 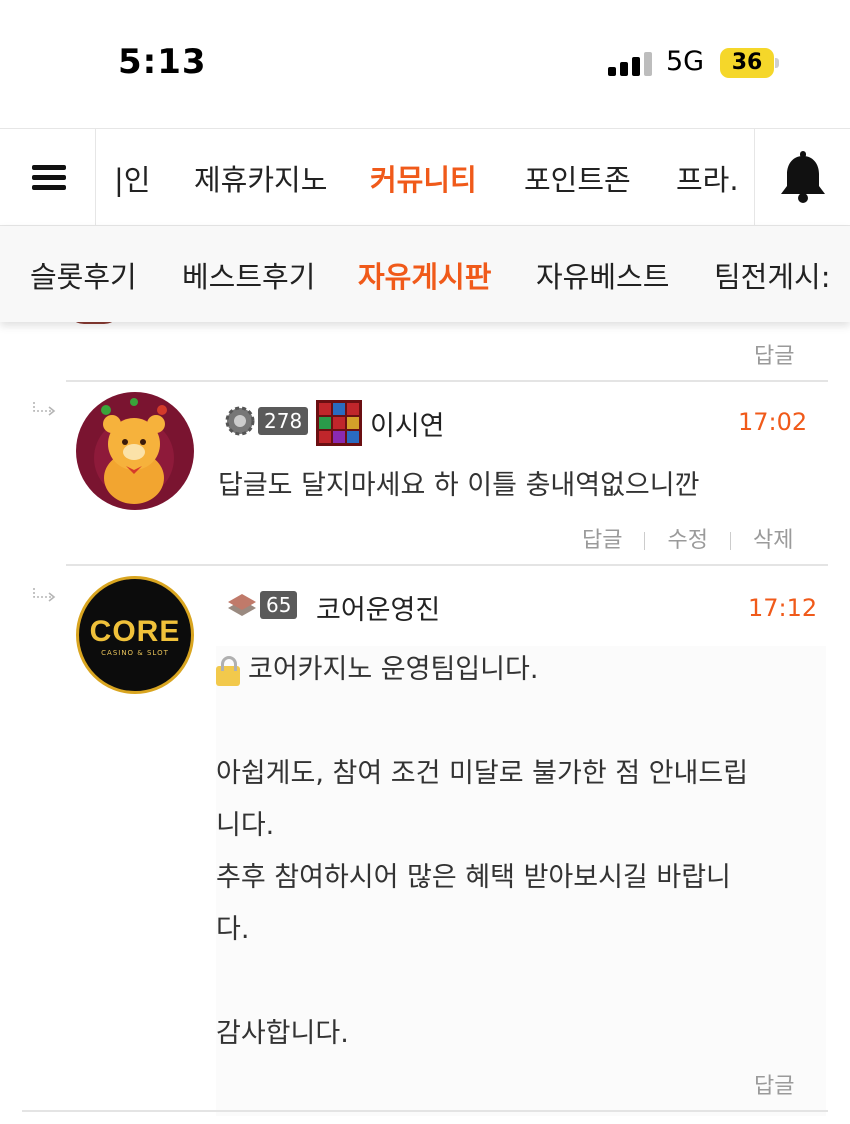 What do you see at coordinates (777, 63) in the screenshot?
I see `battery-cap` at bounding box center [777, 63].